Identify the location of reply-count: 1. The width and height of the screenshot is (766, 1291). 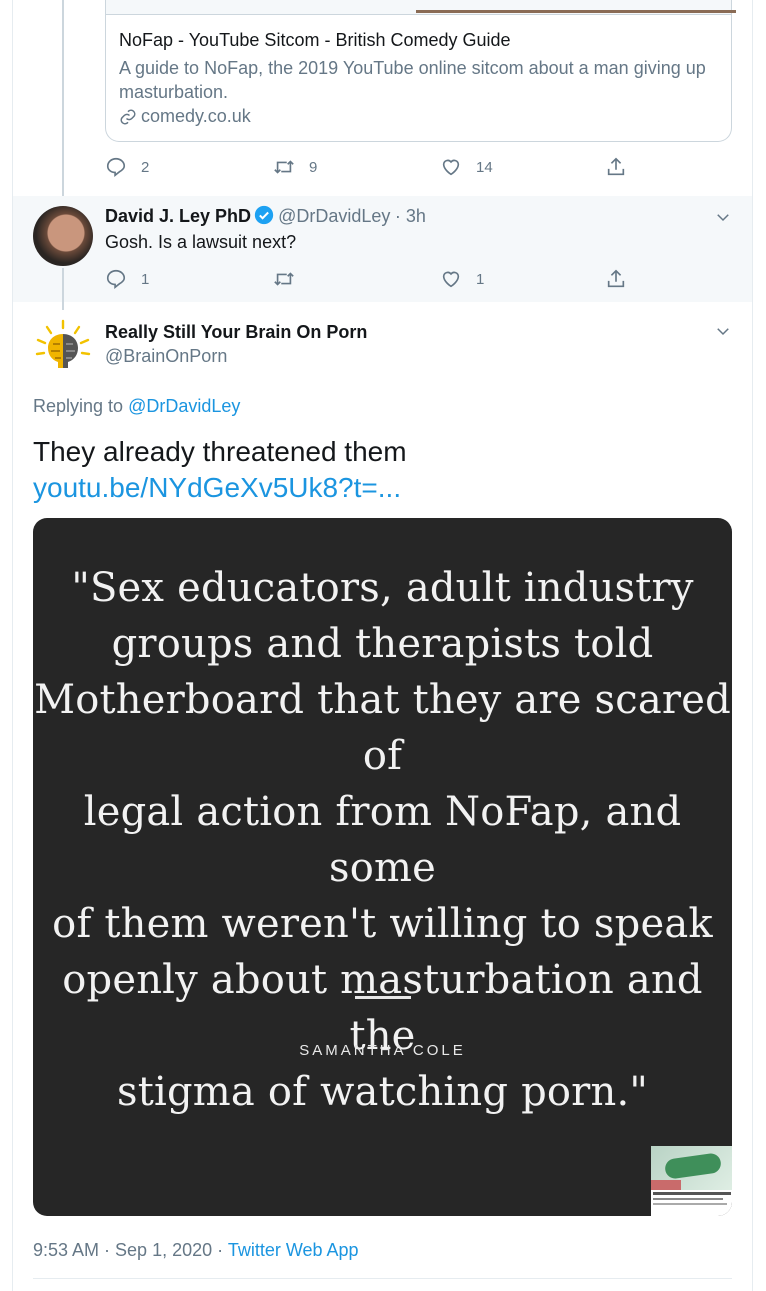
(145, 279).